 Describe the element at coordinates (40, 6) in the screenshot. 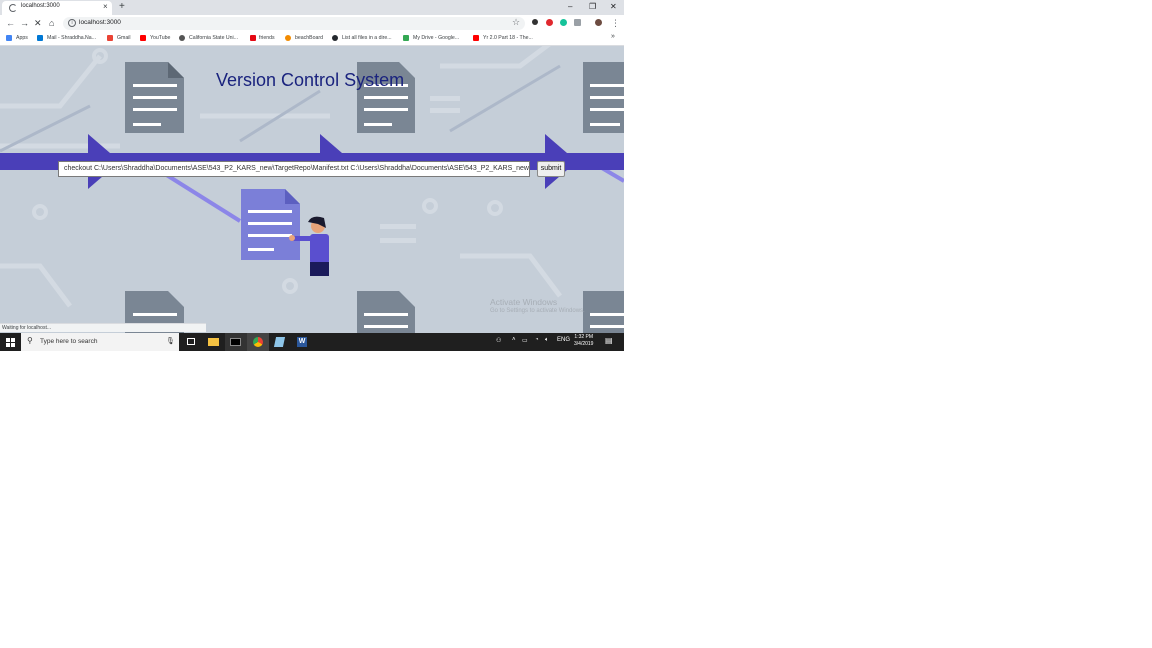

I see `tab-title: localhost:3000` at that location.